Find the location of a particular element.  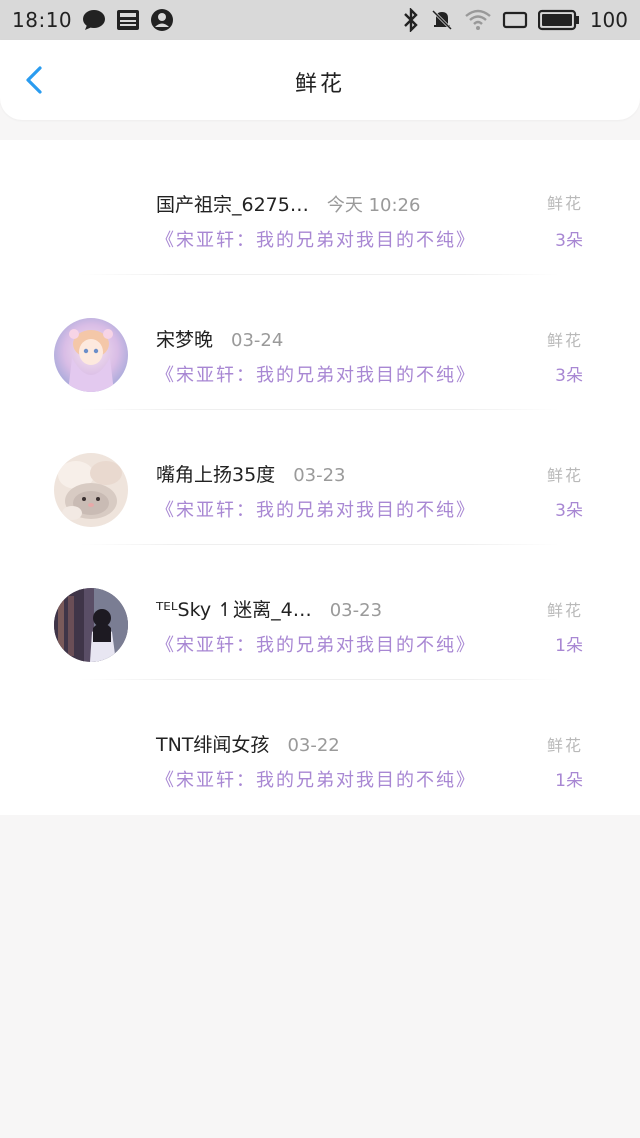

list-item: 嘴角上扬35度 03-23 鲜花 《宋亚轩：我的兄弟对我目的不纯》 3朵 is located at coordinates (320, 477).